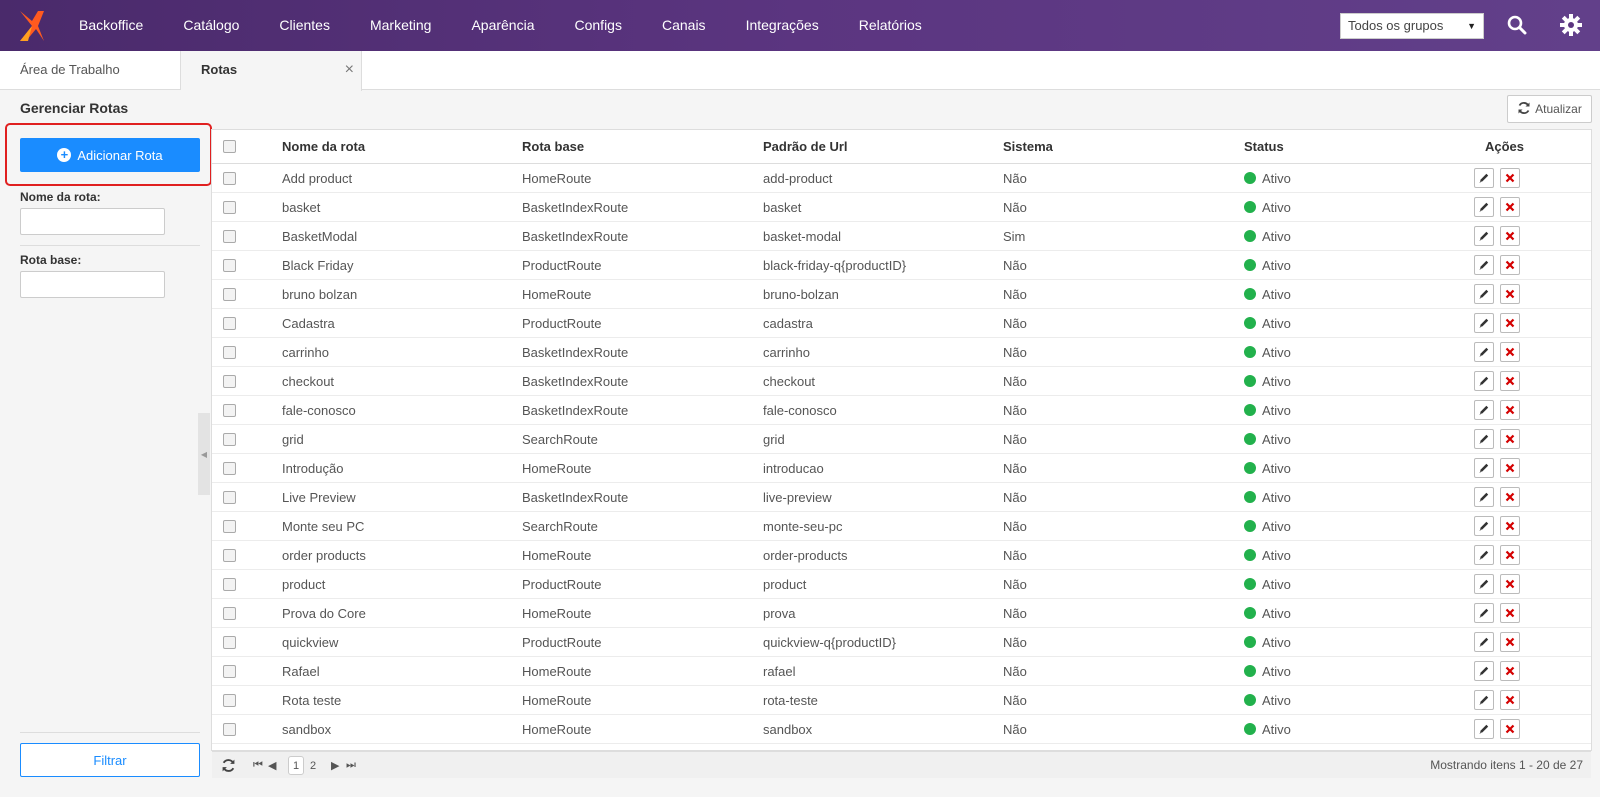  Describe the element at coordinates (313, 765) in the screenshot. I see `page-2: 2` at that location.